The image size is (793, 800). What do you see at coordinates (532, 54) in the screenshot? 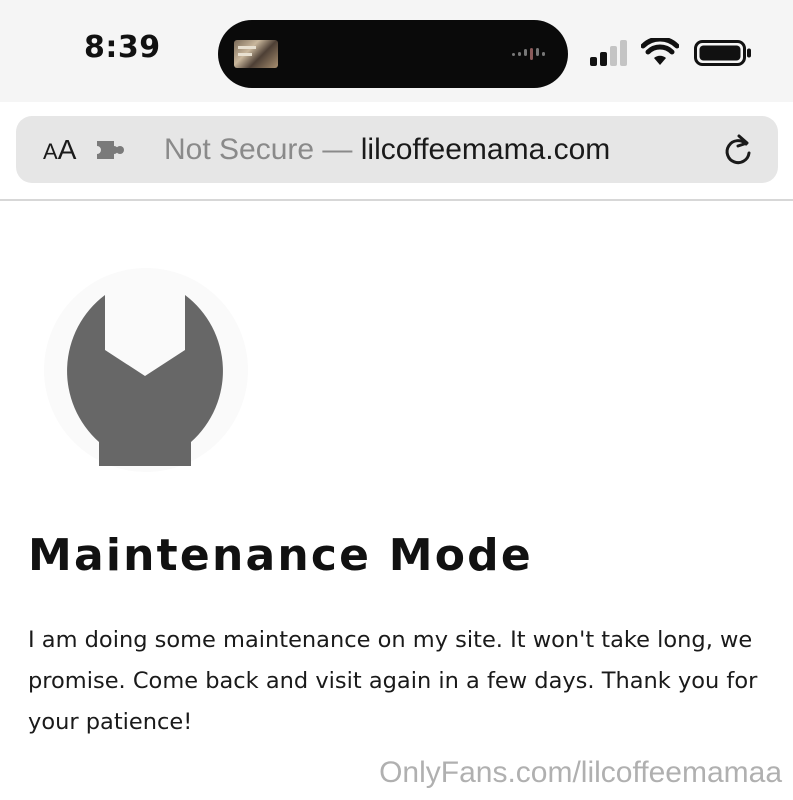
I see `audio-waveform-icon` at bounding box center [532, 54].